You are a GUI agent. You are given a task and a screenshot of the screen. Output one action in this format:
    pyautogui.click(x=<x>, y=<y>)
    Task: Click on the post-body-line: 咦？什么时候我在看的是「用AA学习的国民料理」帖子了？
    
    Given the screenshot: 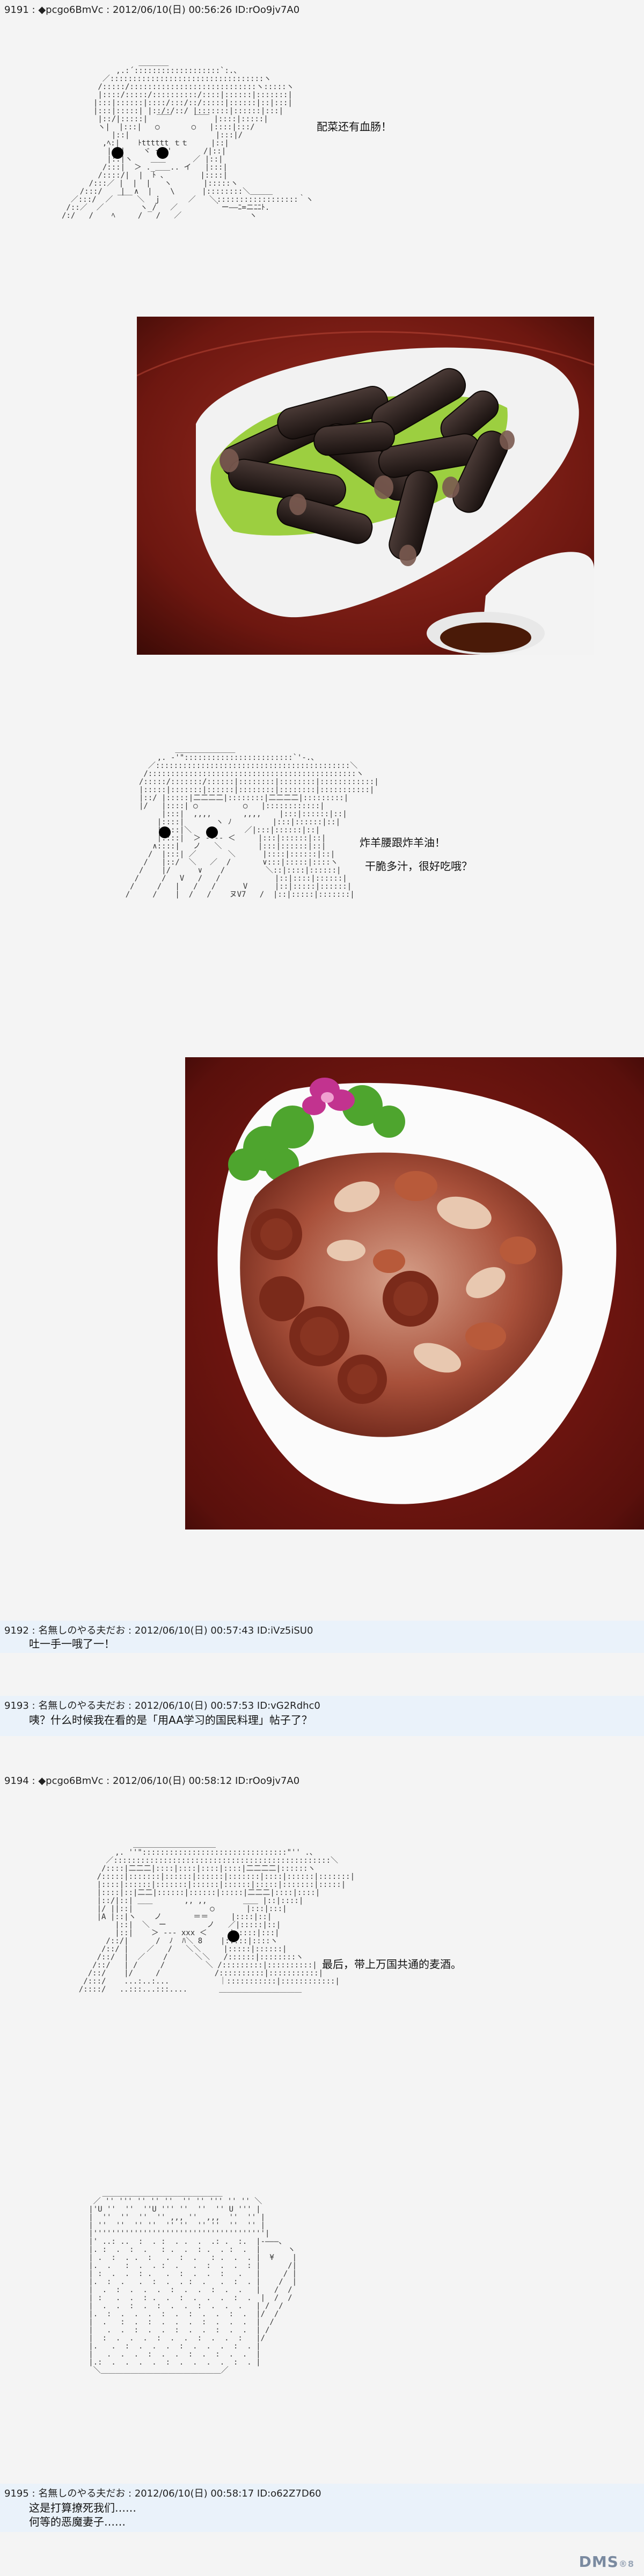 What is the action you would take?
    pyautogui.click(x=170, y=1720)
    